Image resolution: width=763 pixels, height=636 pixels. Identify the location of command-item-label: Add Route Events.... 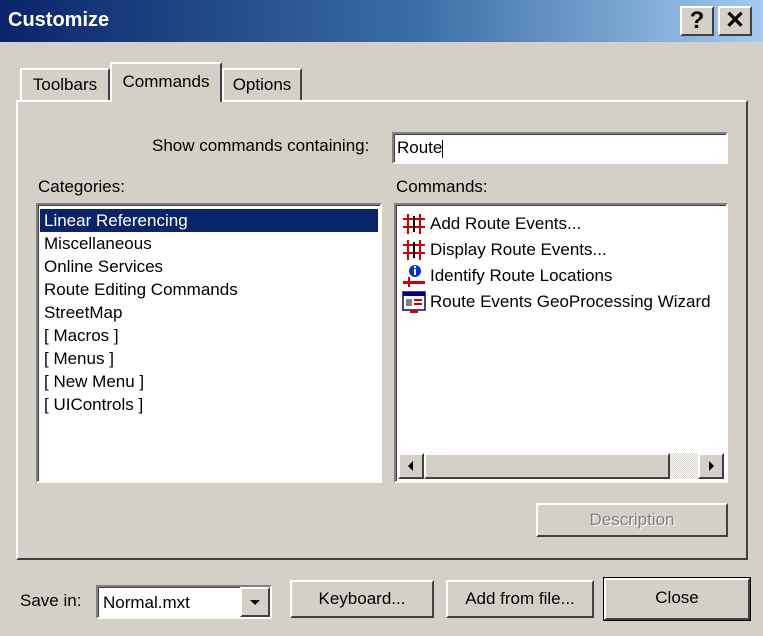
(506, 223).